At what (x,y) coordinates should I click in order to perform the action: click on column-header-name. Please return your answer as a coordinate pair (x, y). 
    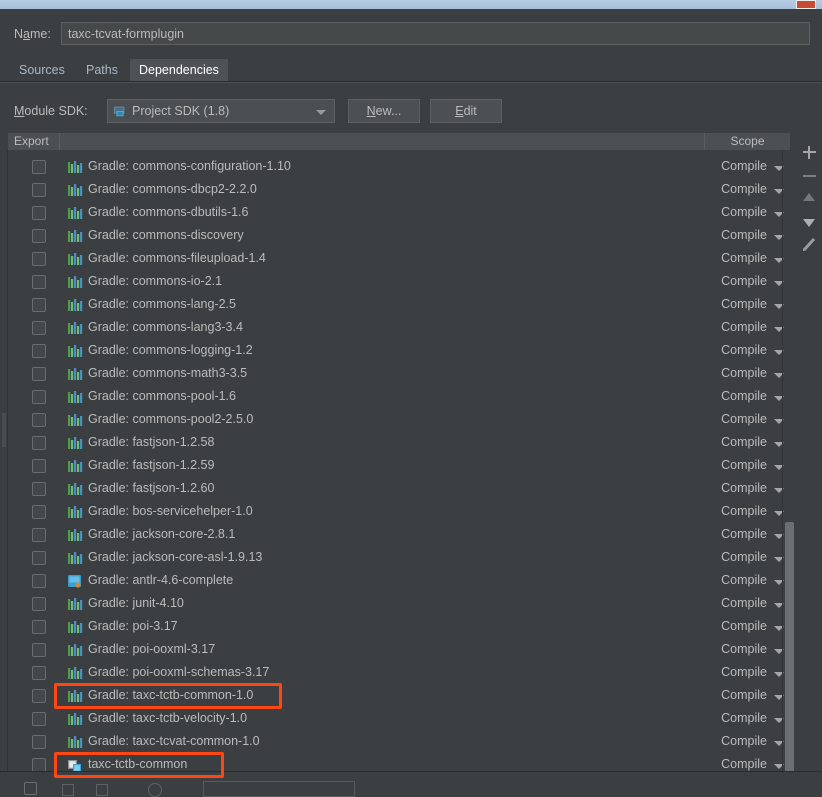
    Looking at the image, I should click on (382, 141).